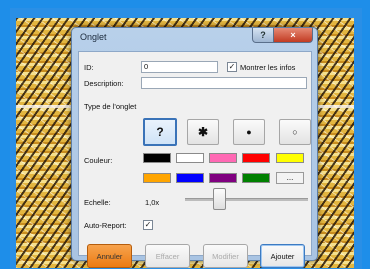  Describe the element at coordinates (93, 37) in the screenshot. I see `dialog-title: Onglet` at that location.